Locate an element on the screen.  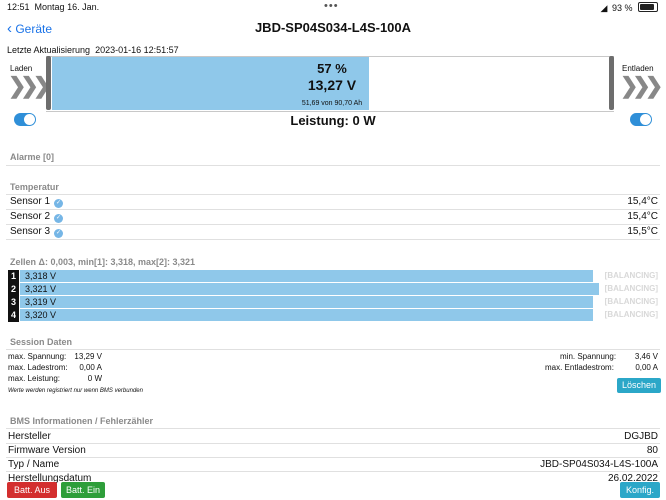
bms-info-header: BMS Informationen / Fehlerzähler is located at coordinates (82, 421).